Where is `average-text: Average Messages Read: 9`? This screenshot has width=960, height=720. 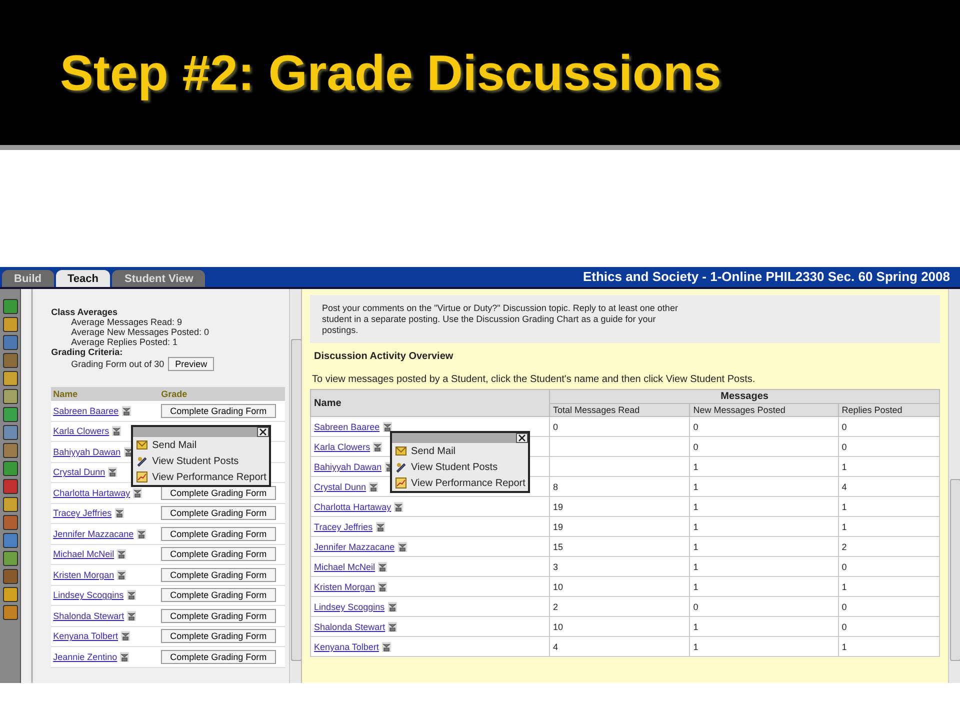 average-text: Average Messages Read: 9 is located at coordinates (126, 322).